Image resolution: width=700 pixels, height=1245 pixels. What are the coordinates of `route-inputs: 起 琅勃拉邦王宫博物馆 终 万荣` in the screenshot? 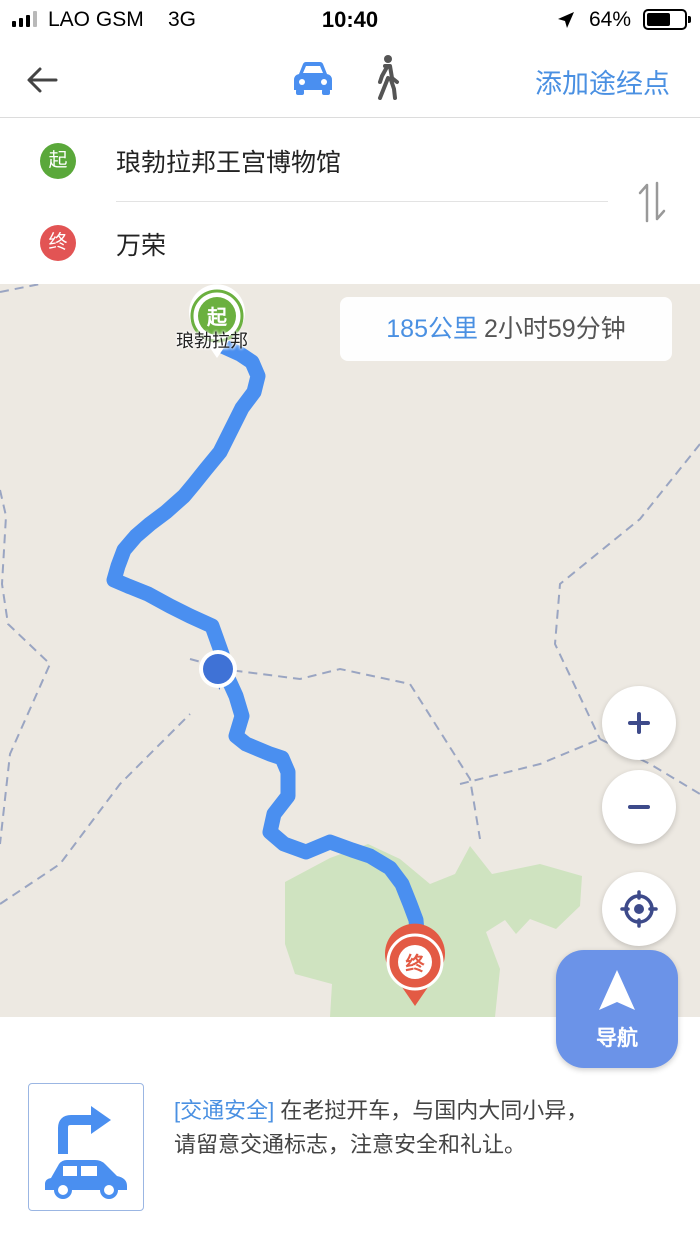 It's located at (350, 201).